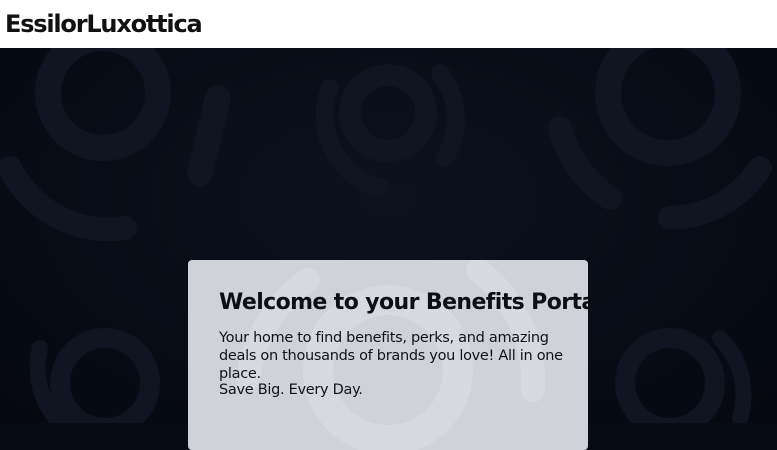 The image size is (777, 450). I want to click on welcome-tagline: Save Big. Every Day., so click(291, 390).